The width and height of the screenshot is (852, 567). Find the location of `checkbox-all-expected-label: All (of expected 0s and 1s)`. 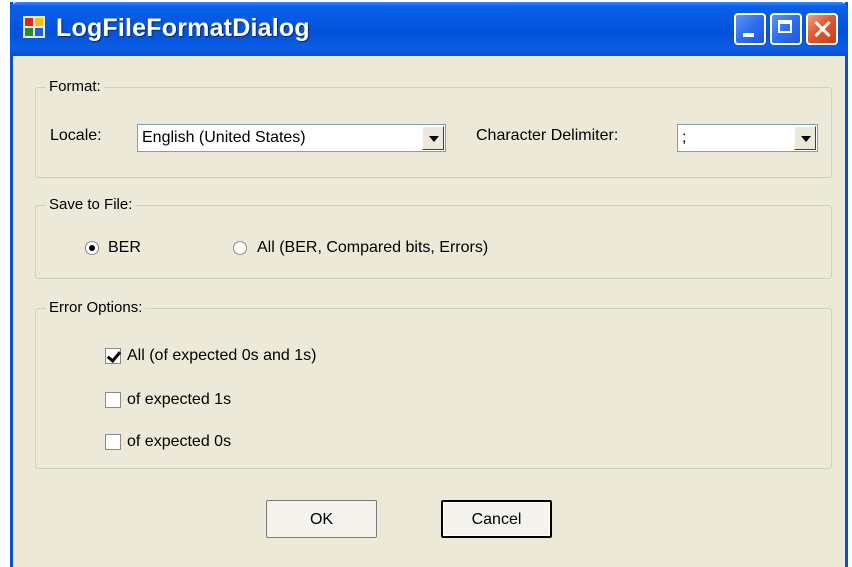

checkbox-all-expected-label: All (of expected 0s and 1s) is located at coordinates (221, 356).